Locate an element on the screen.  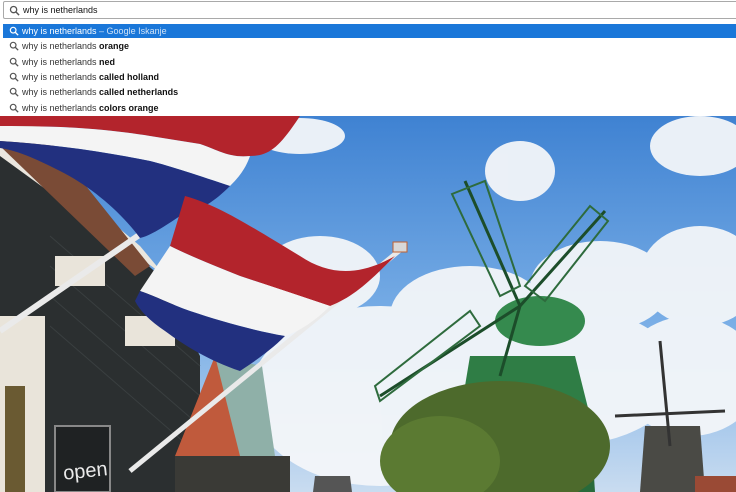
svg-text: open is located at coordinates (85, 471).